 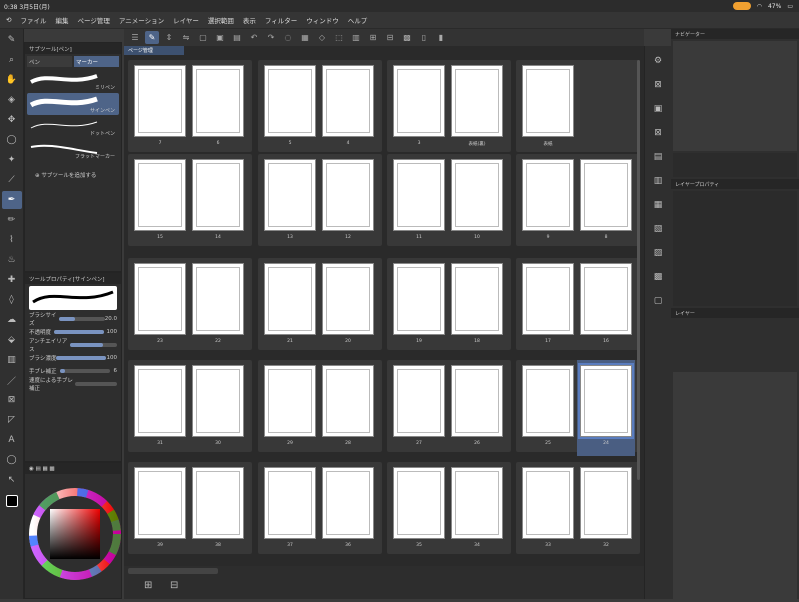 I want to click on tool-property-row: アンチエイリアス, so click(x=73, y=345).